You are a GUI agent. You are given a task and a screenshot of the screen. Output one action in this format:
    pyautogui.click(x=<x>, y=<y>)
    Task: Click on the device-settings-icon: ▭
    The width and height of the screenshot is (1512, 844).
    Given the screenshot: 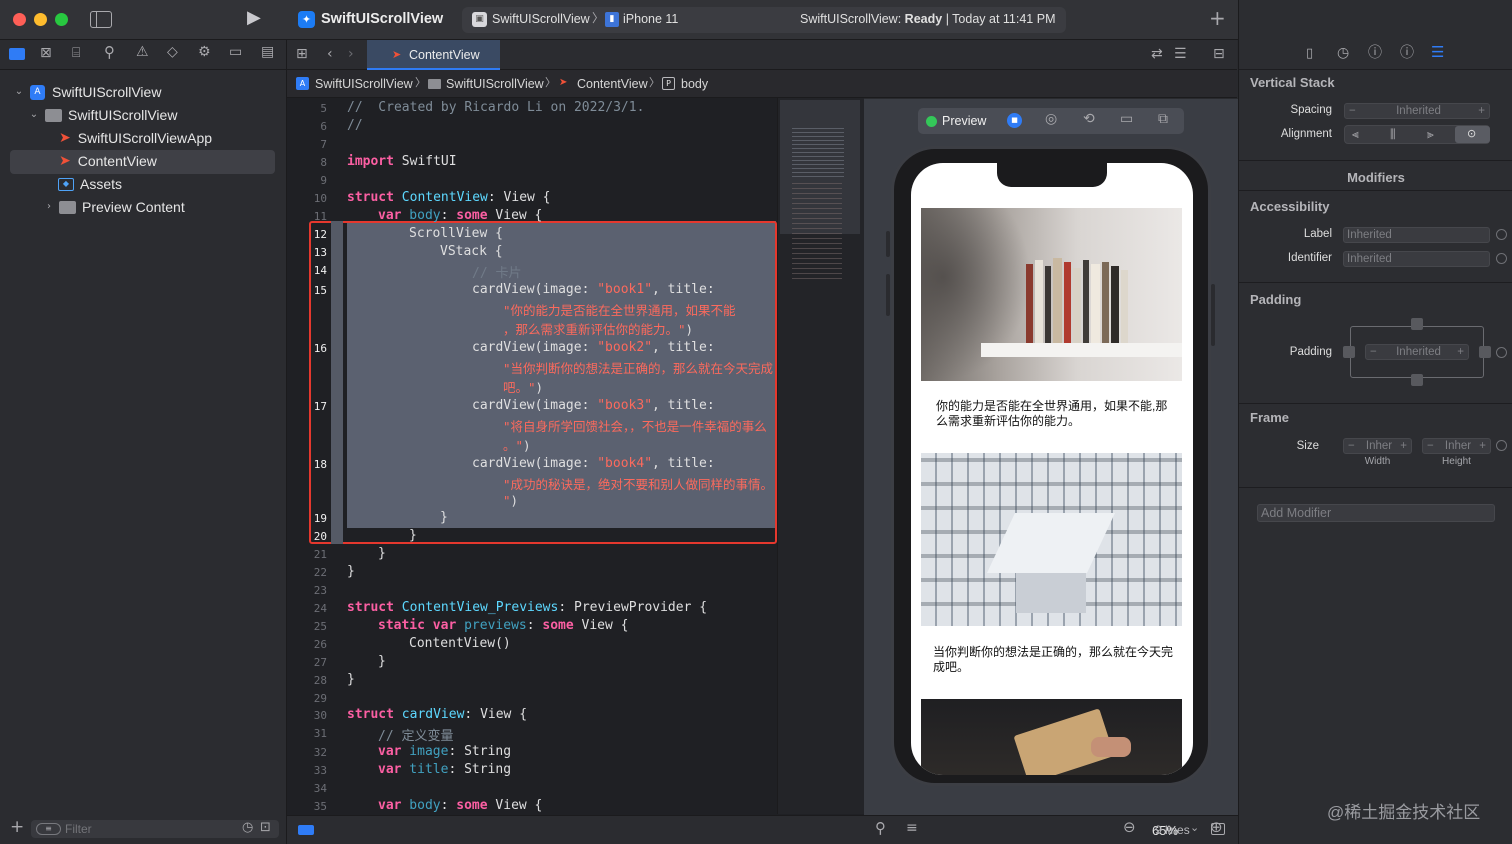 What is the action you would take?
    pyautogui.click(x=1126, y=119)
    